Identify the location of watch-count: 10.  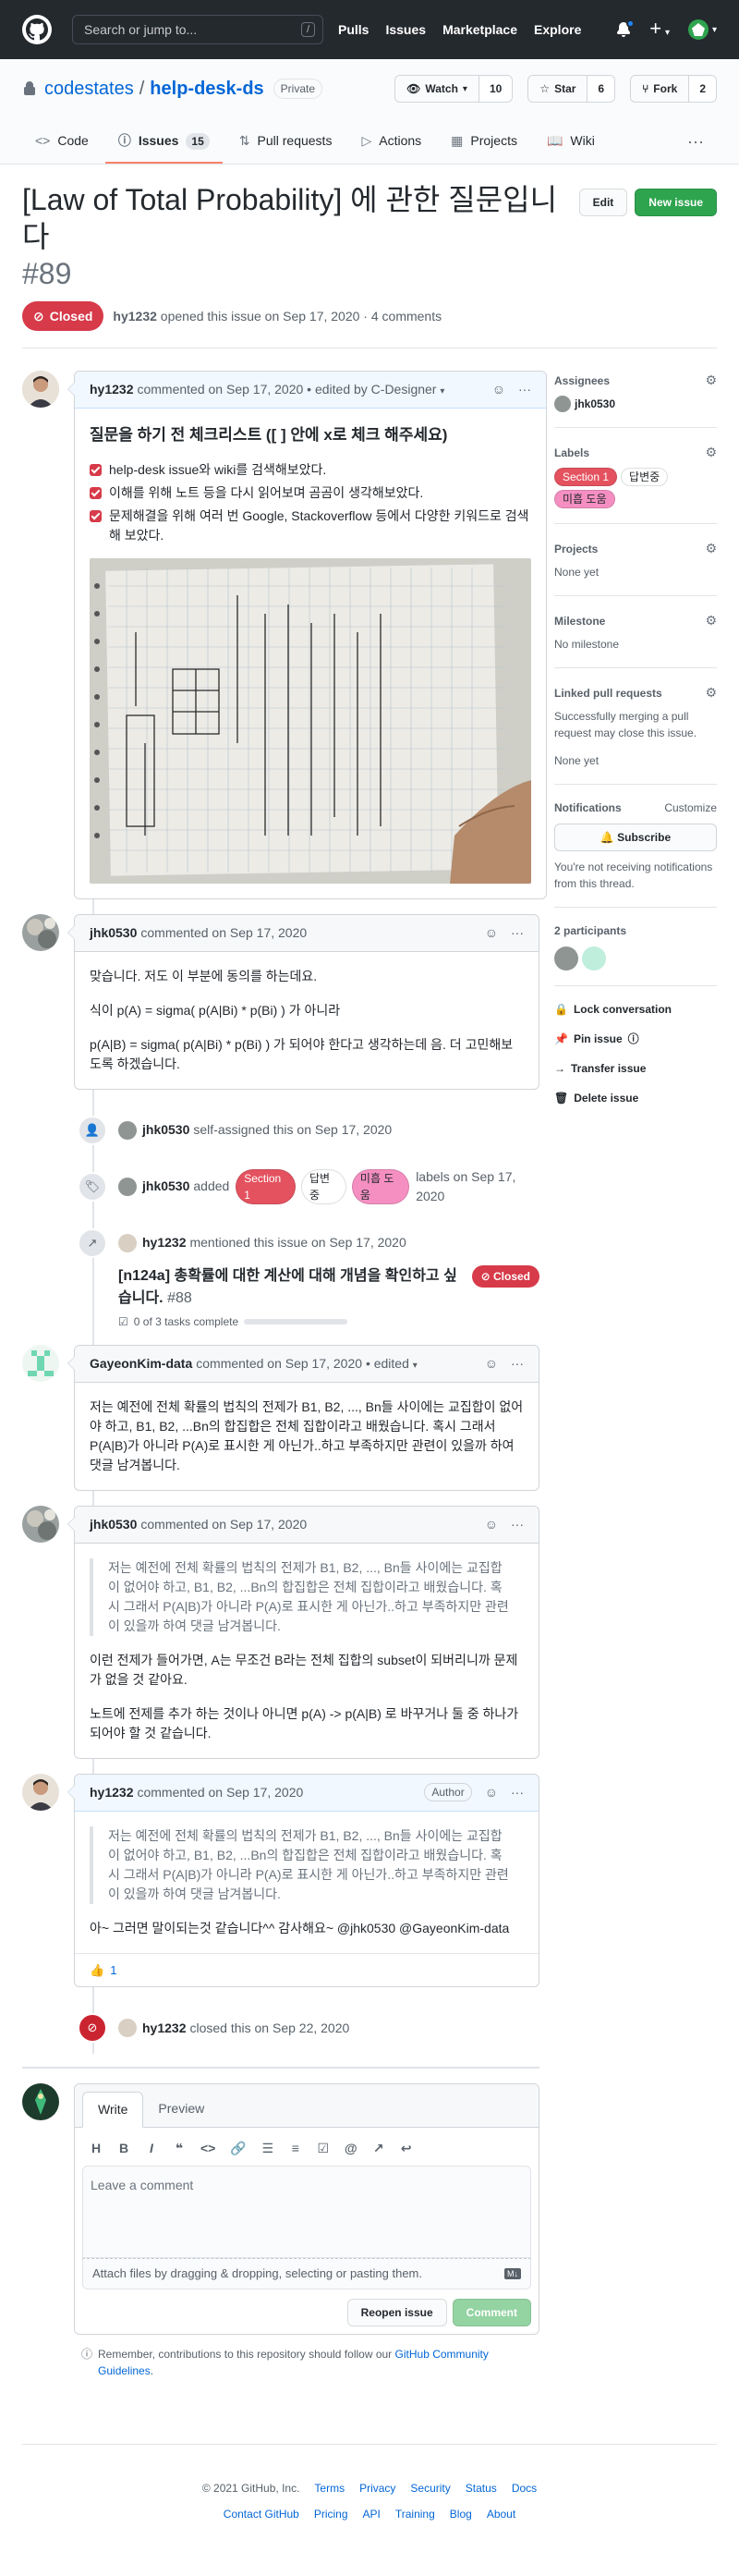
(496, 89).